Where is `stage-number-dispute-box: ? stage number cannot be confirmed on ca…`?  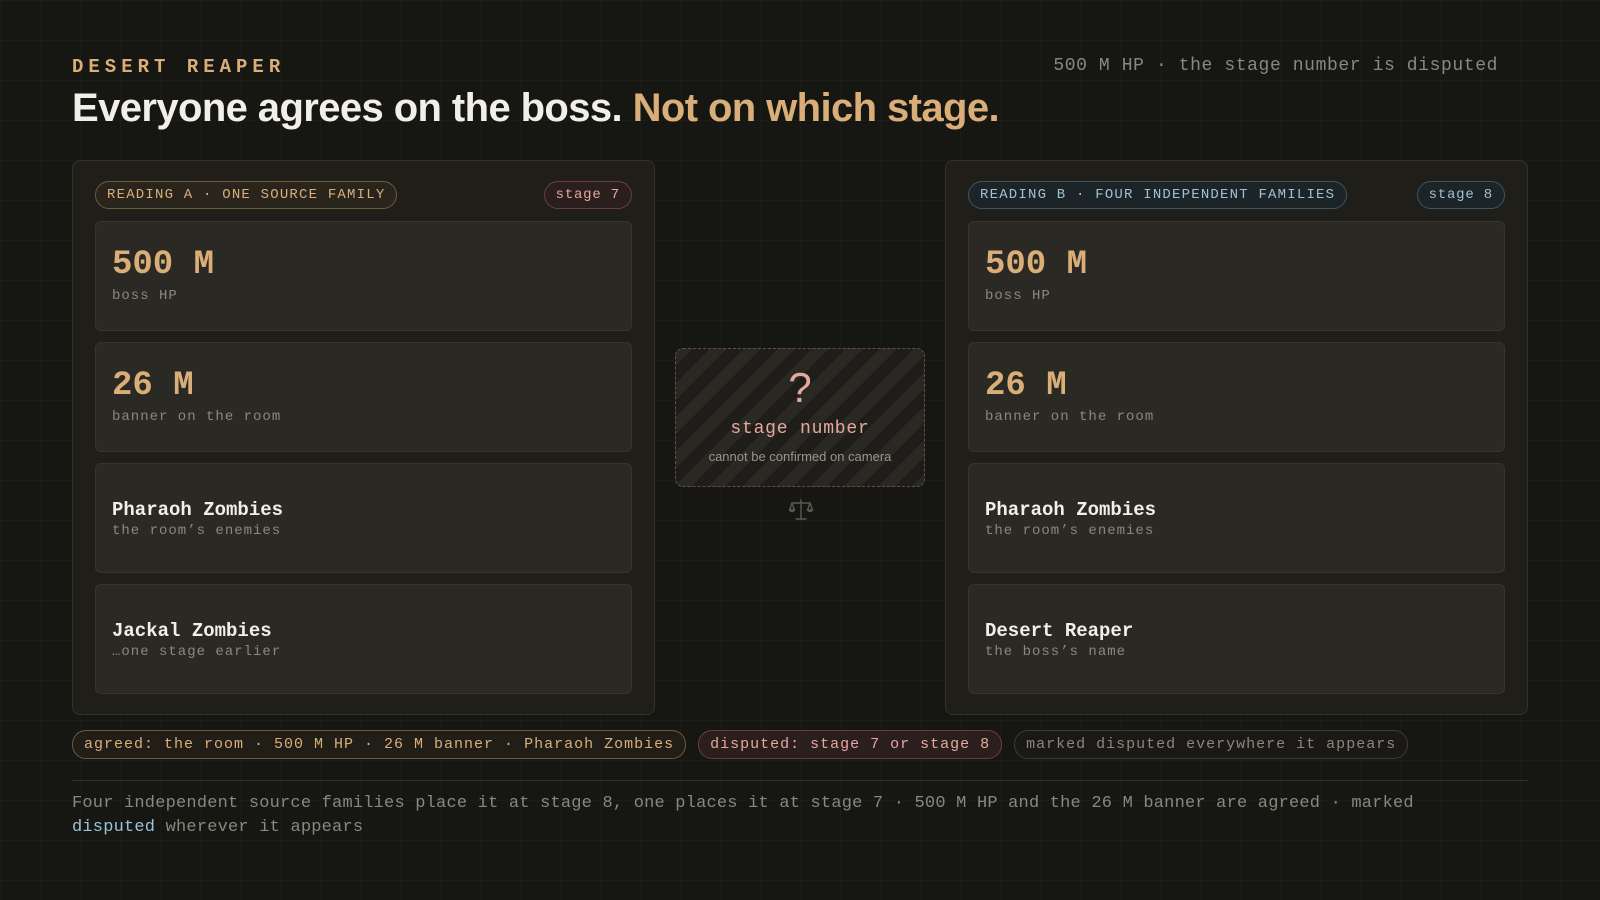 stage-number-dispute-box: ? stage number cannot be confirmed on ca… is located at coordinates (800, 417).